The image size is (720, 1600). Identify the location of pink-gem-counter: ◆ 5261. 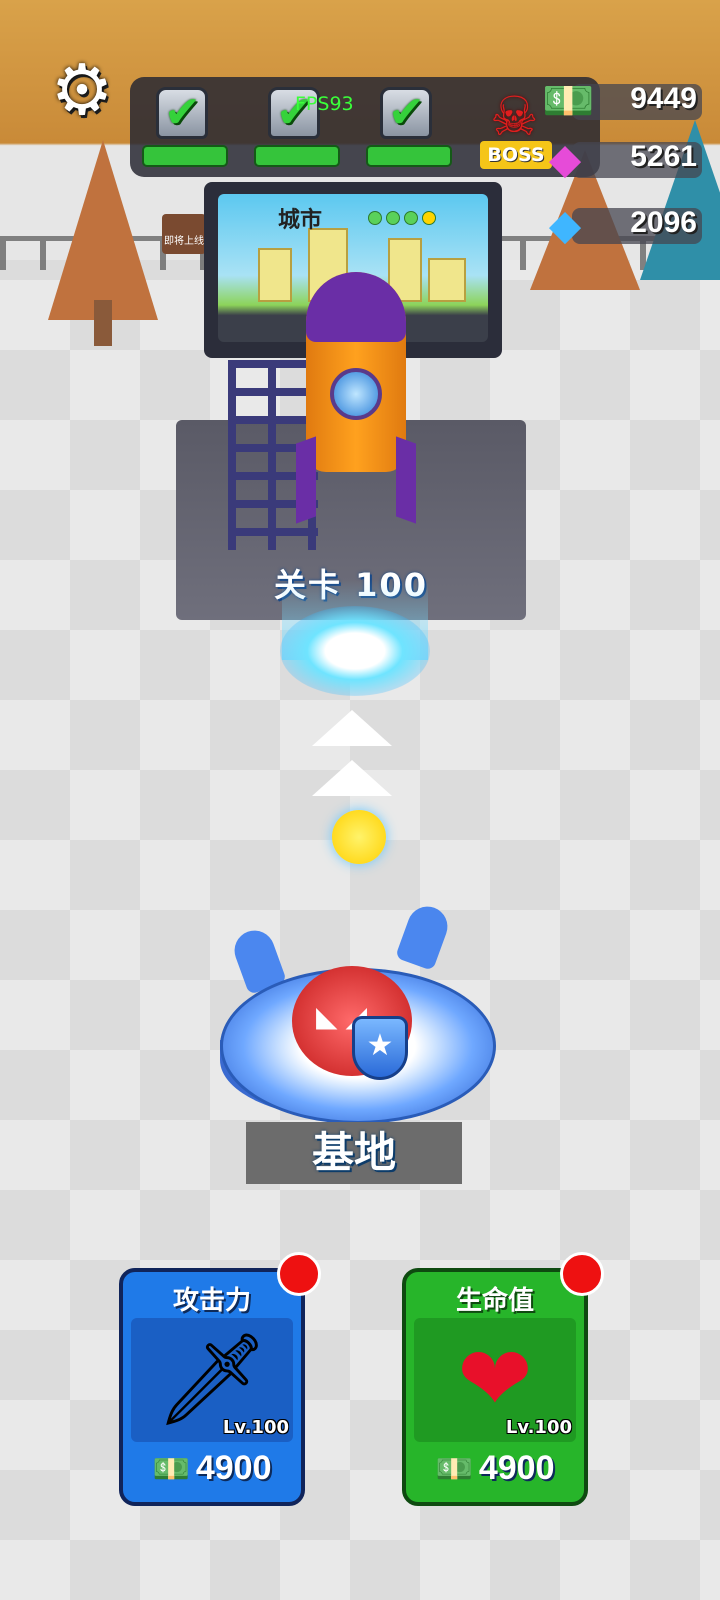
(622, 159).